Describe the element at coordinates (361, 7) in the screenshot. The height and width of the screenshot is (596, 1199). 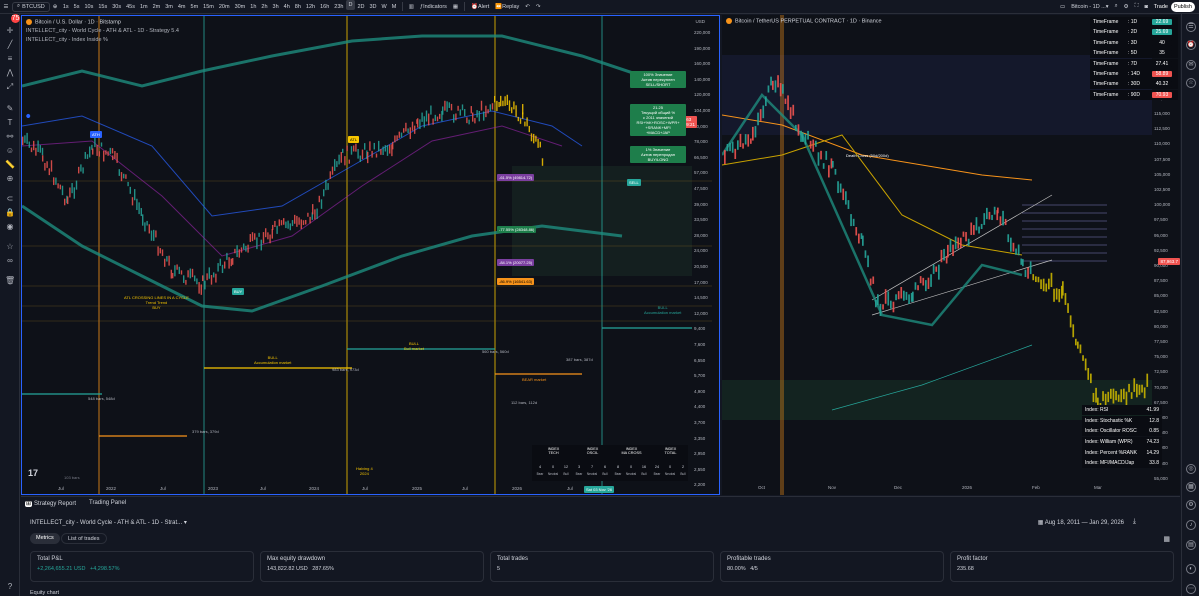
I see `timeframe-2D: 2D` at that location.